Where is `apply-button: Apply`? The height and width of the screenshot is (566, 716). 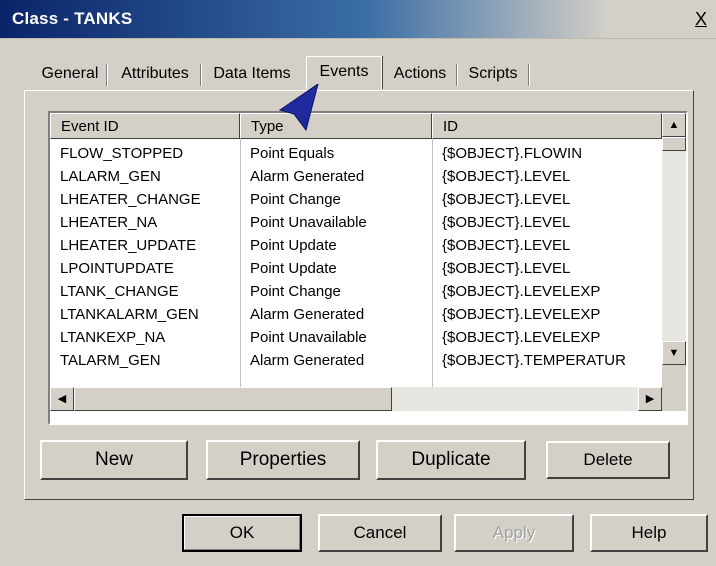 apply-button: Apply is located at coordinates (514, 533).